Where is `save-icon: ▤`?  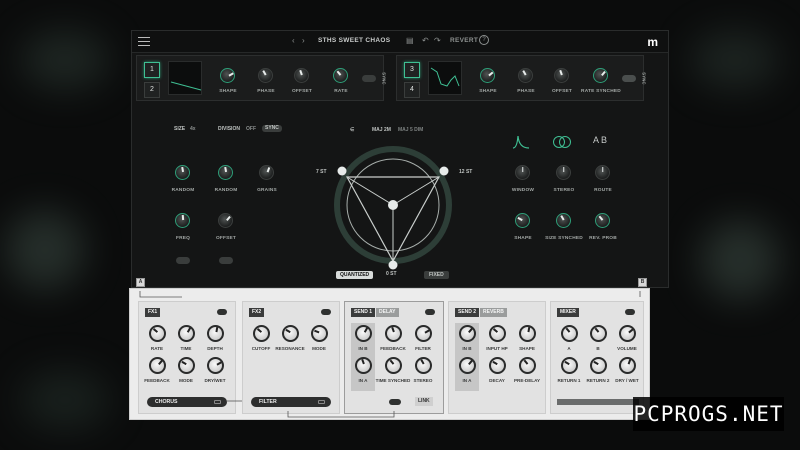
save-icon: ▤ is located at coordinates (410, 40).